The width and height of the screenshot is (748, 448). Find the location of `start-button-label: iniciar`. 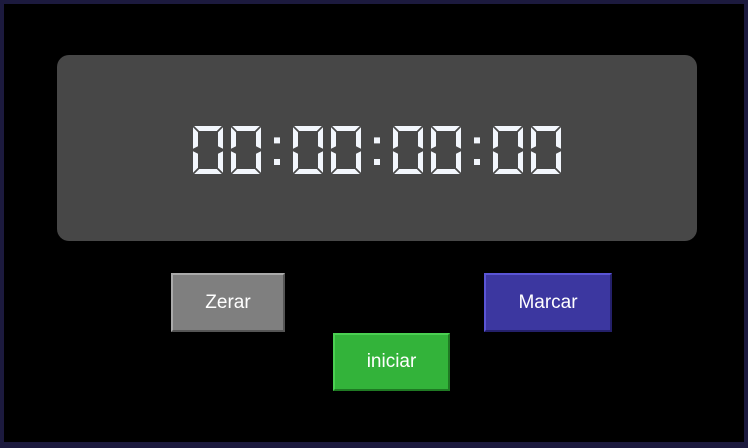

start-button-label: iniciar is located at coordinates (391, 361).